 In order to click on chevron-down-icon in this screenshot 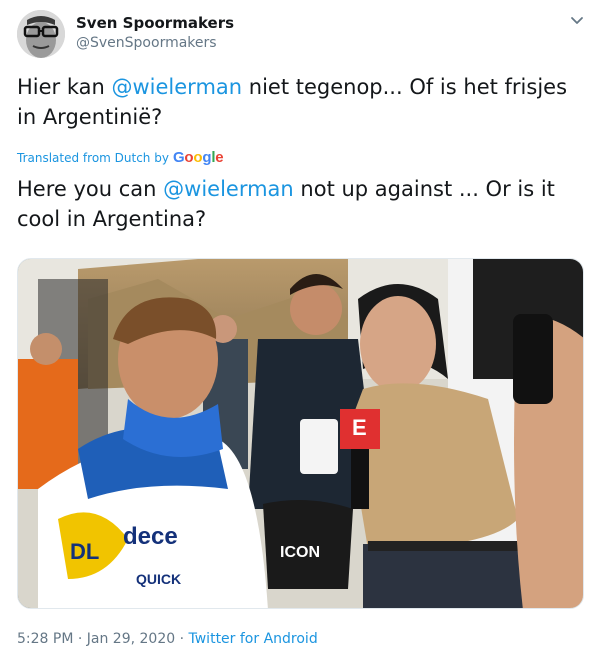, I will do `click(577, 20)`.